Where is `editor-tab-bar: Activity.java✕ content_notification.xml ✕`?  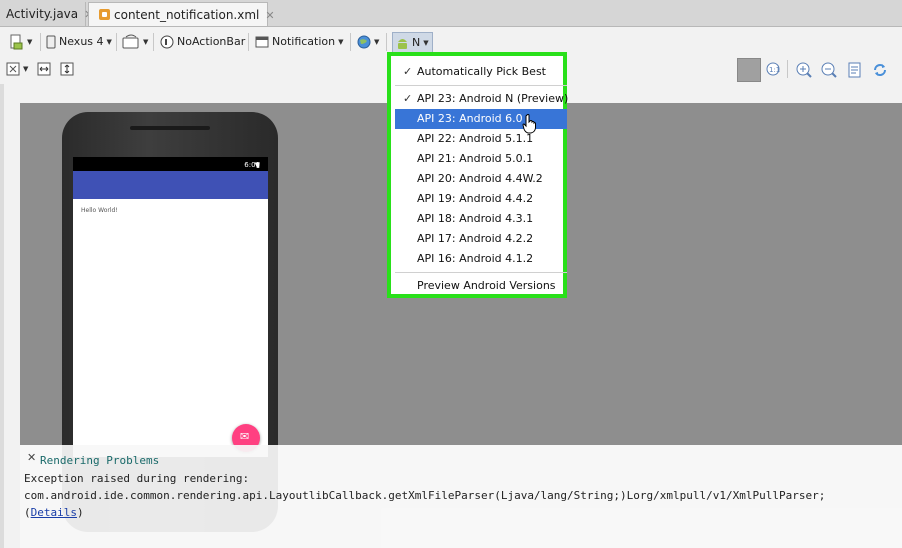 editor-tab-bar: Activity.java✕ content_notification.xml ✕ is located at coordinates (451, 13).